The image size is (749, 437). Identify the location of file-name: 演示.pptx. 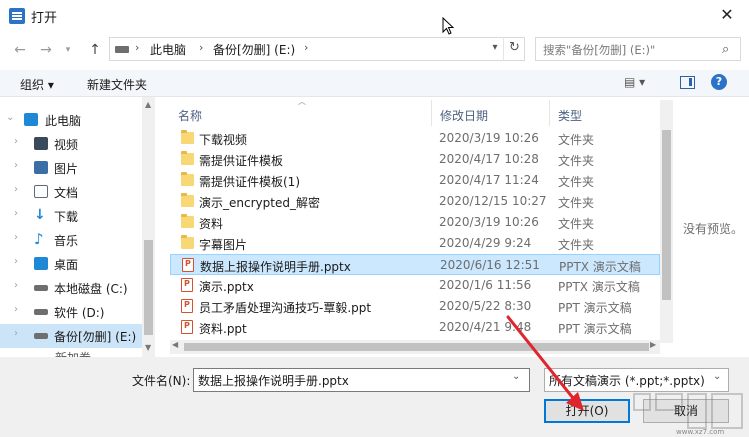
(226, 287).